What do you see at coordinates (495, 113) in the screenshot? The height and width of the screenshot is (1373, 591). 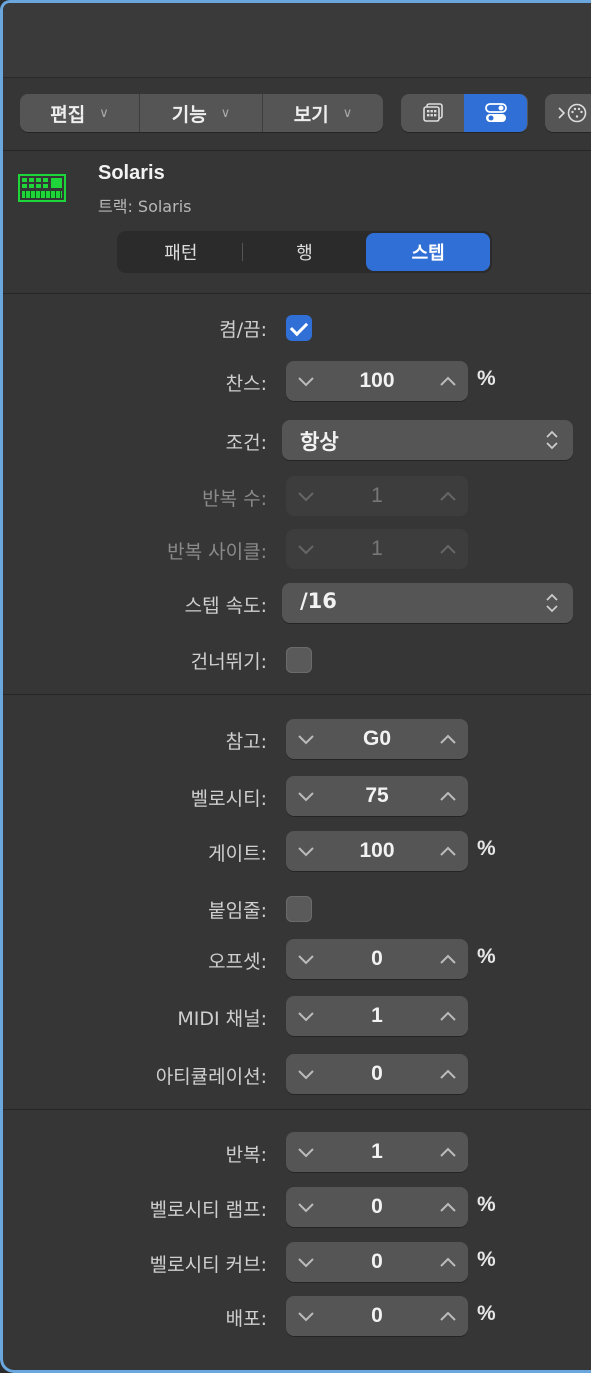 I see `inspector-toggle-button` at bounding box center [495, 113].